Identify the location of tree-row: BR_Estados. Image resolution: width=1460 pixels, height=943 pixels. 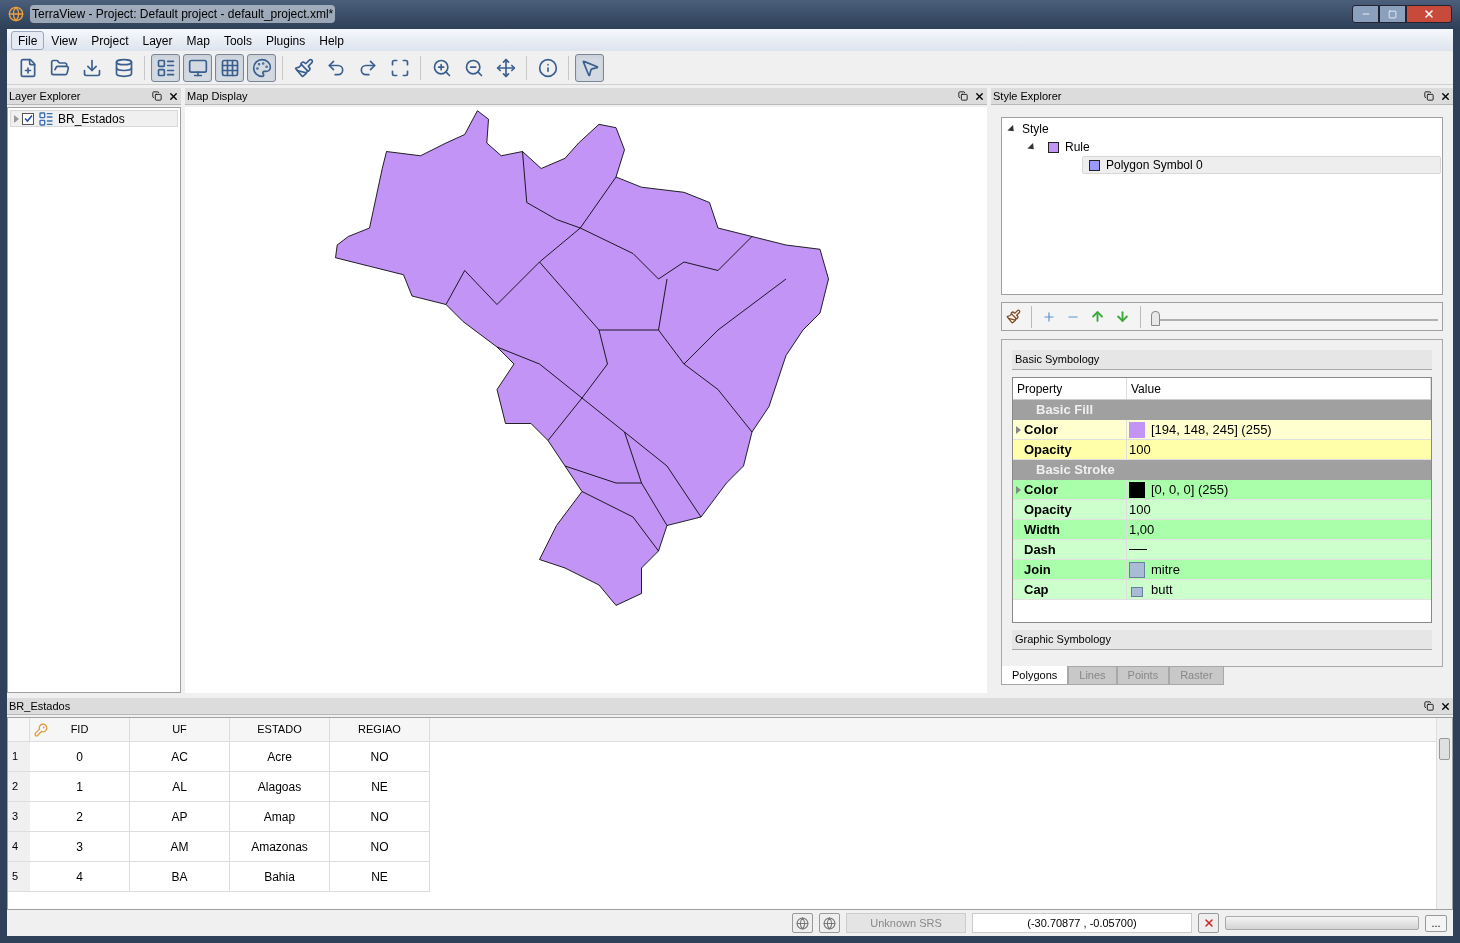
(94, 118).